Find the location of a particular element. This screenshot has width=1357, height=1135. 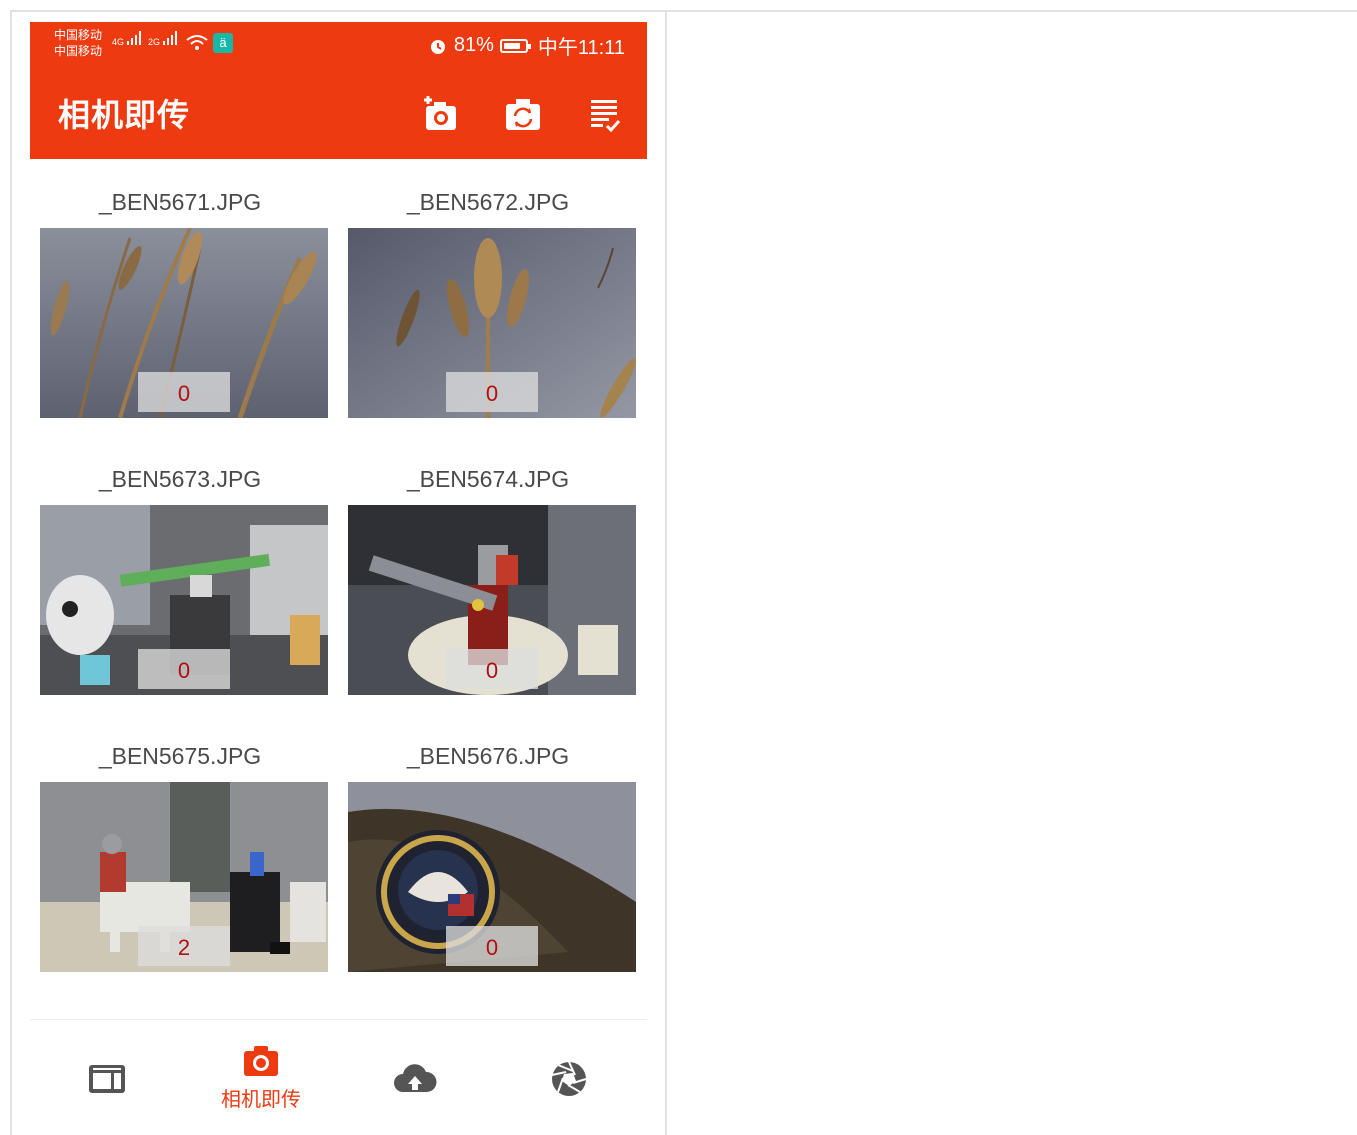

frame-left-border is located at coordinates (11, 572).